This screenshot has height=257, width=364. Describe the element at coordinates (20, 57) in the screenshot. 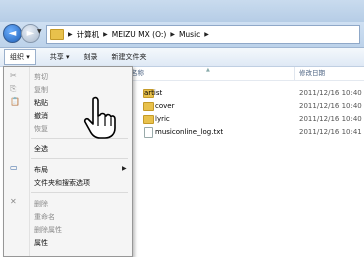

I see `organize-button: 组织 ▾` at that location.